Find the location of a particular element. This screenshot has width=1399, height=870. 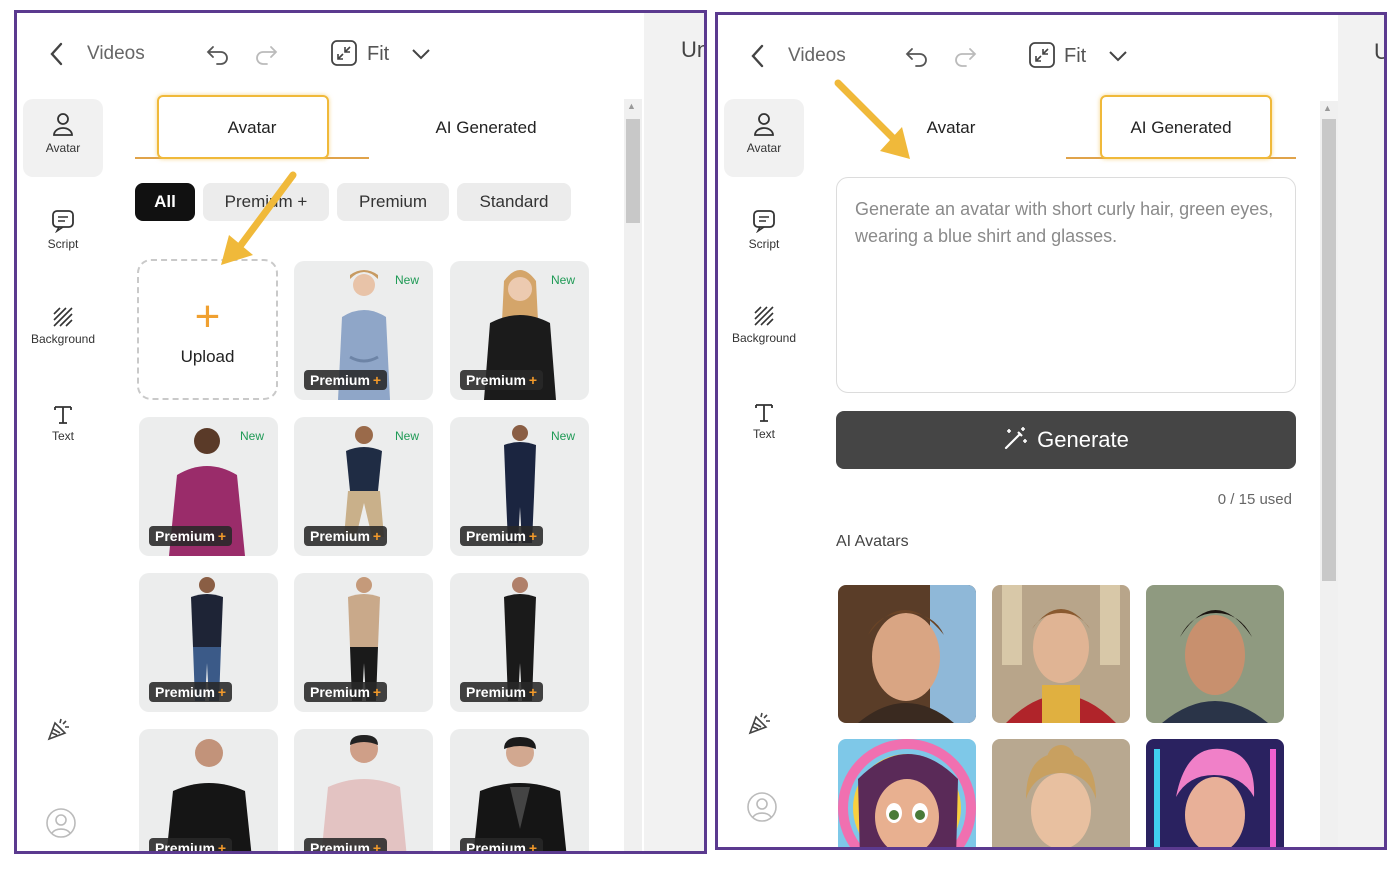

plus-icon: + is located at coordinates (207, 316).